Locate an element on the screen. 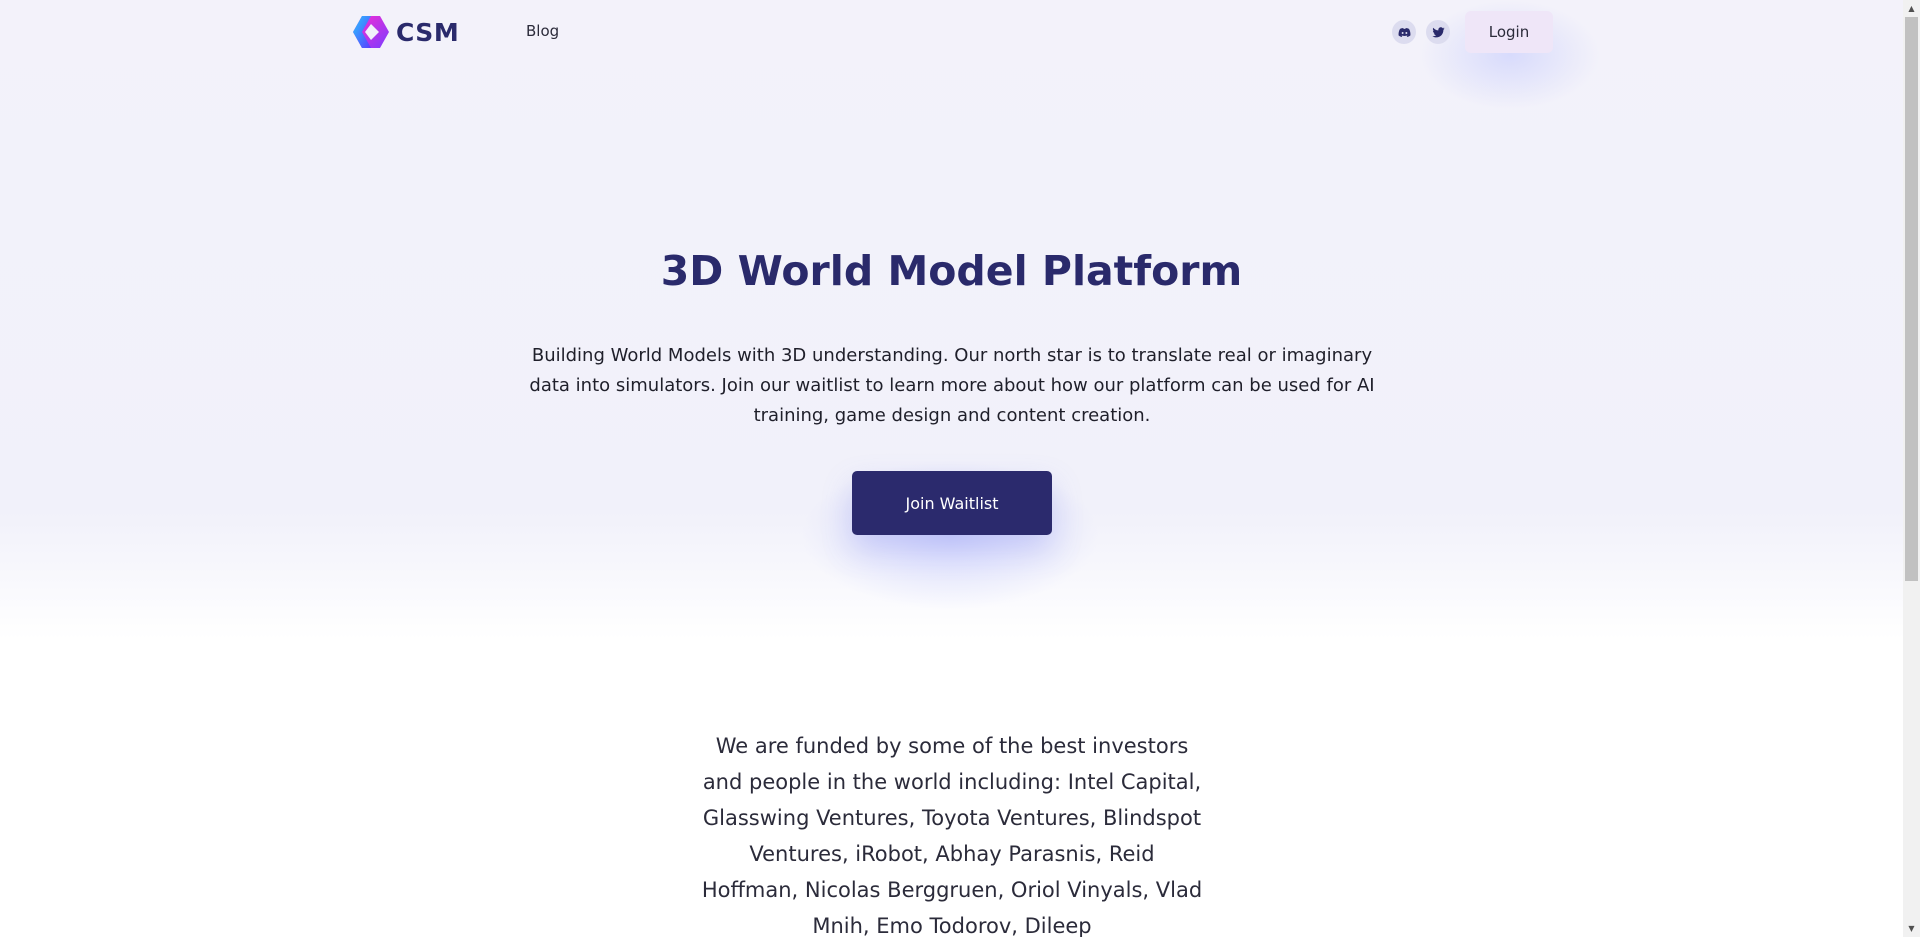 This screenshot has width=1920, height=937. logo-link: CSM is located at coordinates (405, 32).